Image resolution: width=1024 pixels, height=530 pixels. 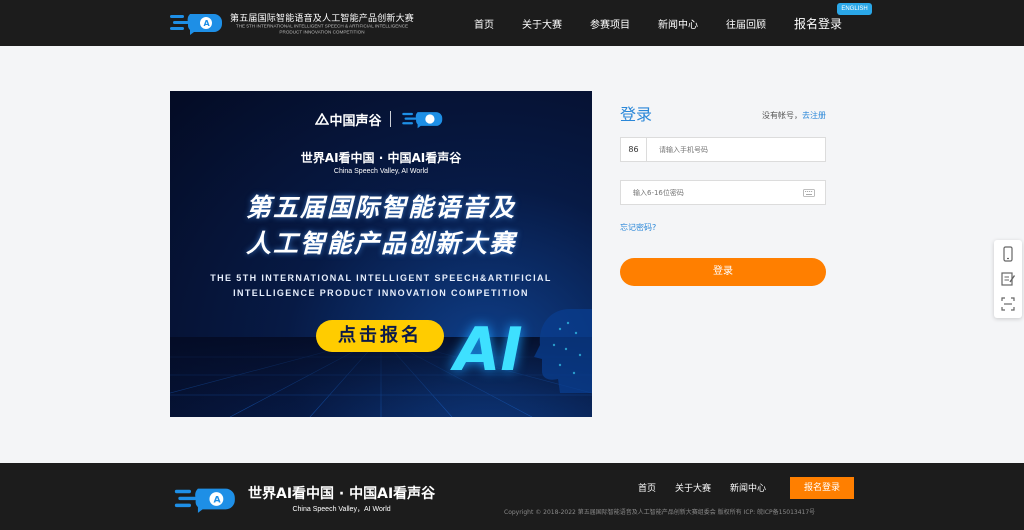 What do you see at coordinates (748, 487) in the screenshot?
I see `footer-nav-news: 新闻中心` at bounding box center [748, 487].